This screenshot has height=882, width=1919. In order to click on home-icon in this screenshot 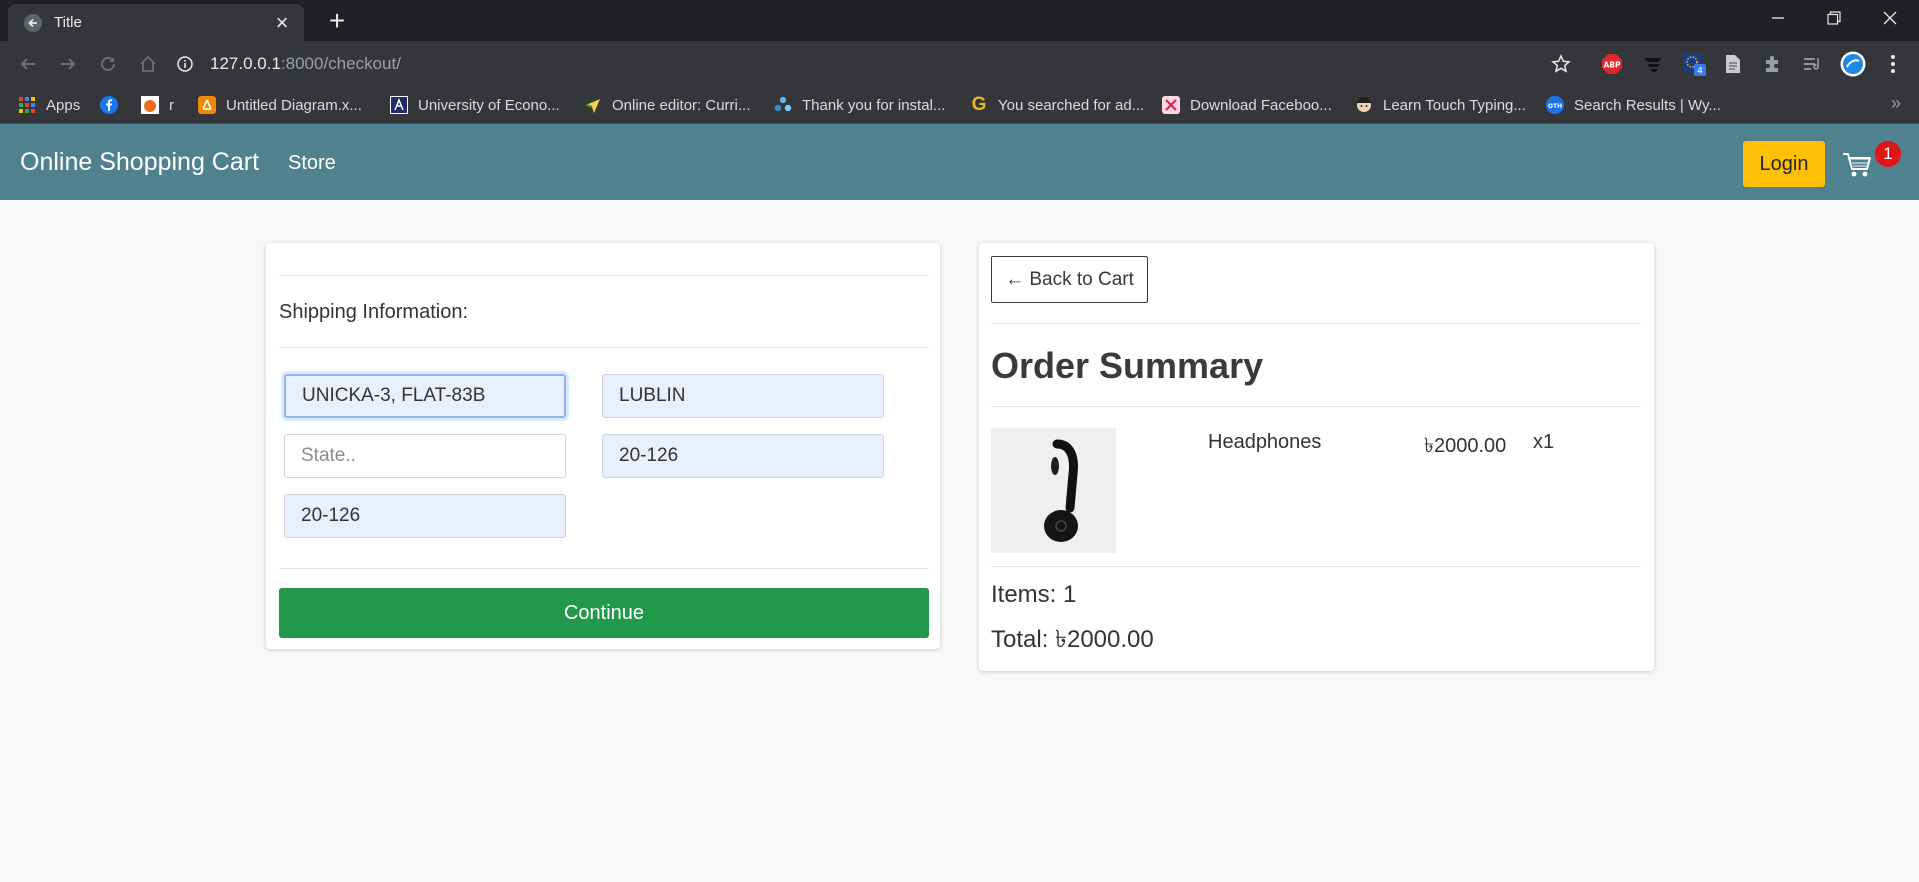, I will do `click(148, 64)`.